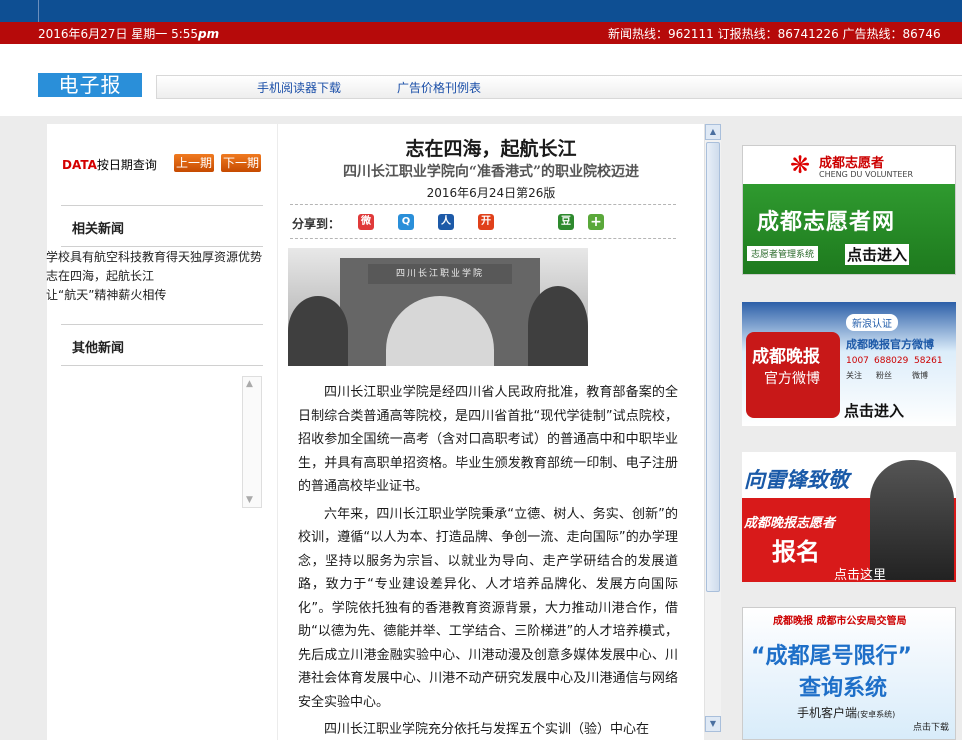 The image size is (962, 740). Describe the element at coordinates (596, 222) in the screenshot. I see `more-icon: +` at that location.